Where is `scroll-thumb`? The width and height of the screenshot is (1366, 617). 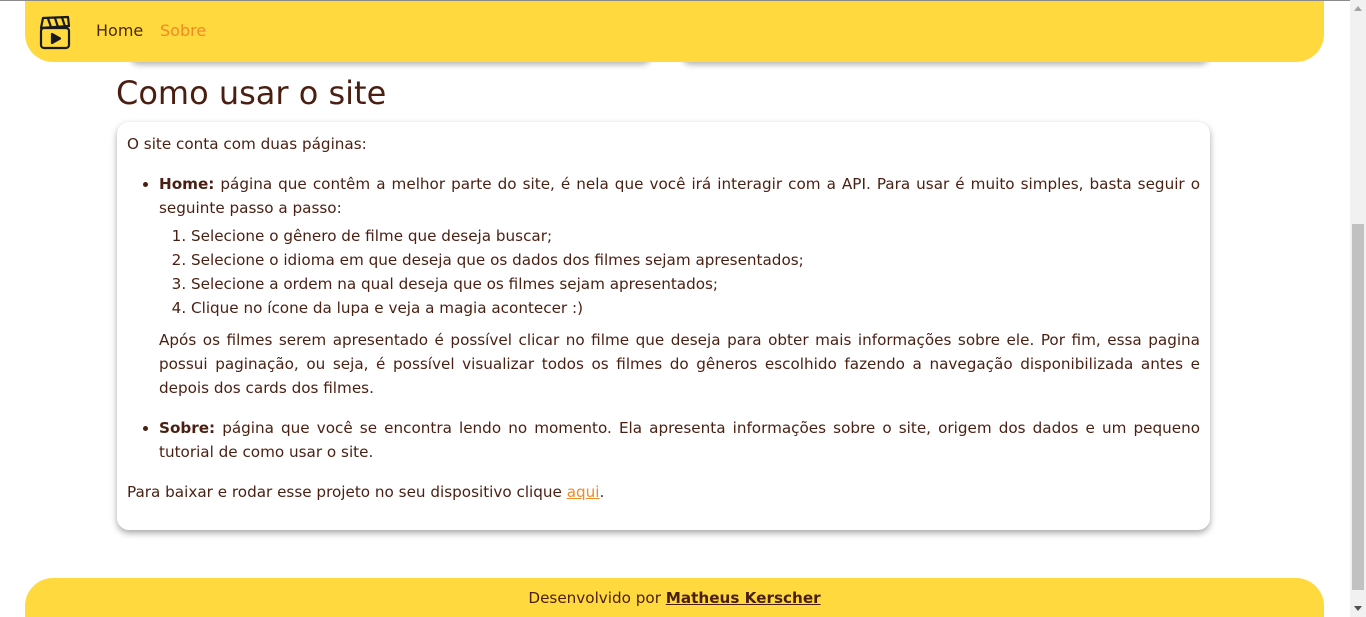
scroll-thumb is located at coordinates (1358, 407).